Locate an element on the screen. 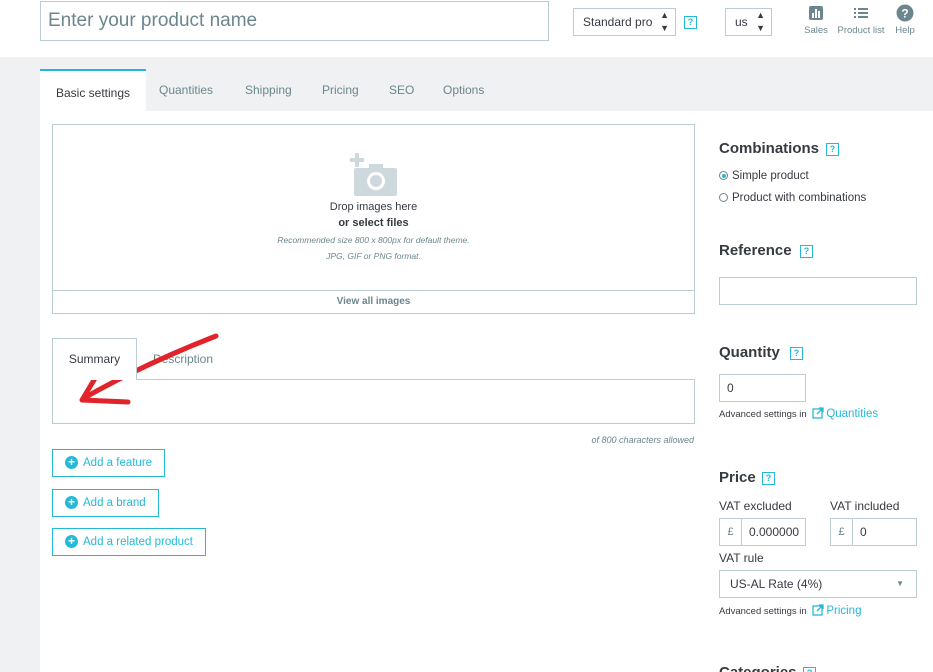 The image size is (933, 672). language-value: us is located at coordinates (741, 22).